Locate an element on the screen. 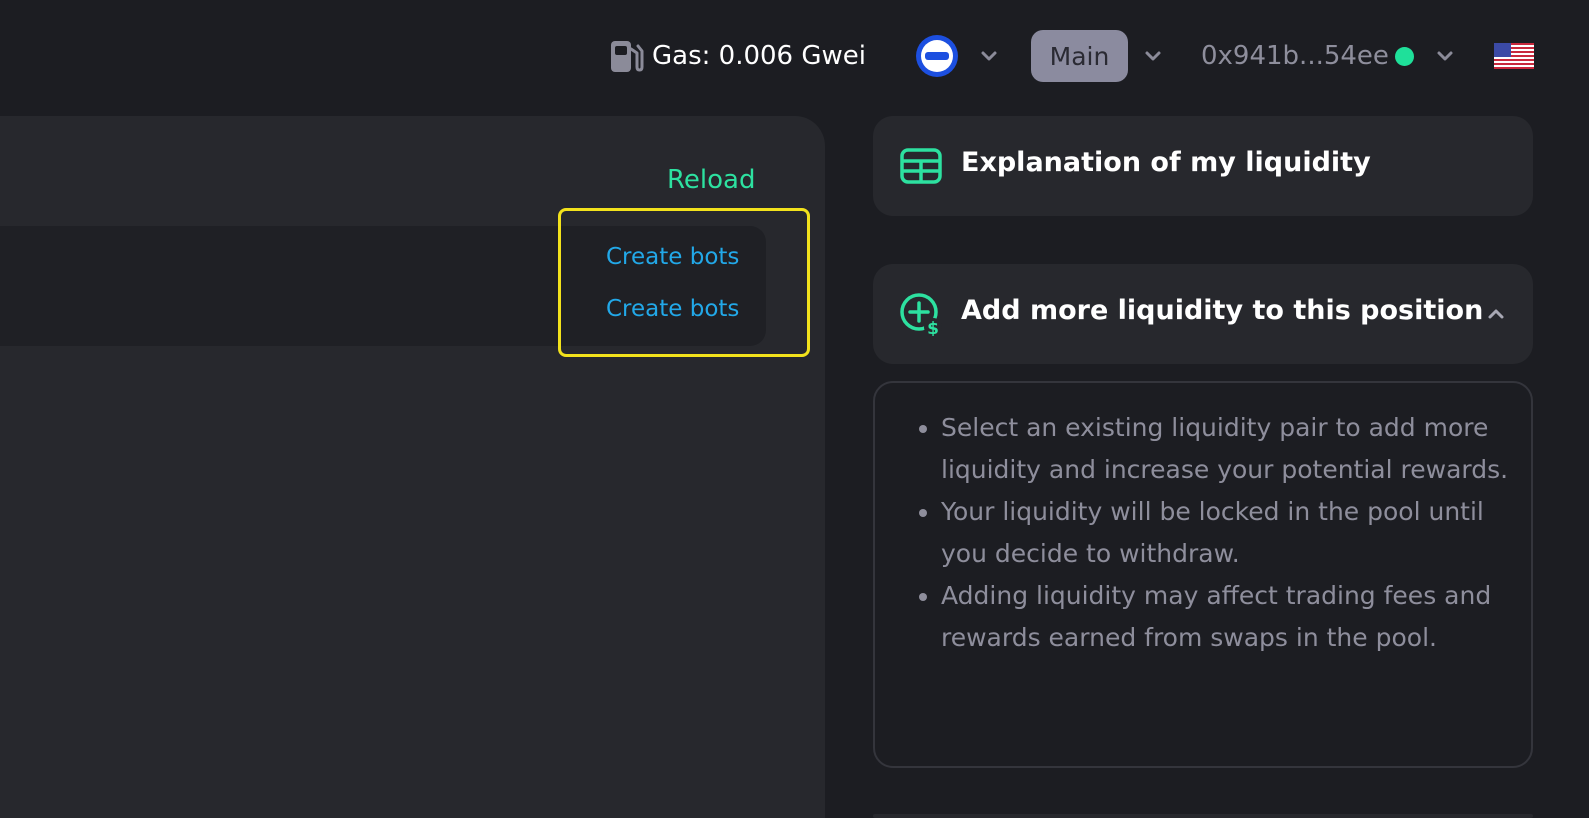 This screenshot has height=818, width=1589. explanation-card: Explanation of my liquidity is located at coordinates (1203, 166).